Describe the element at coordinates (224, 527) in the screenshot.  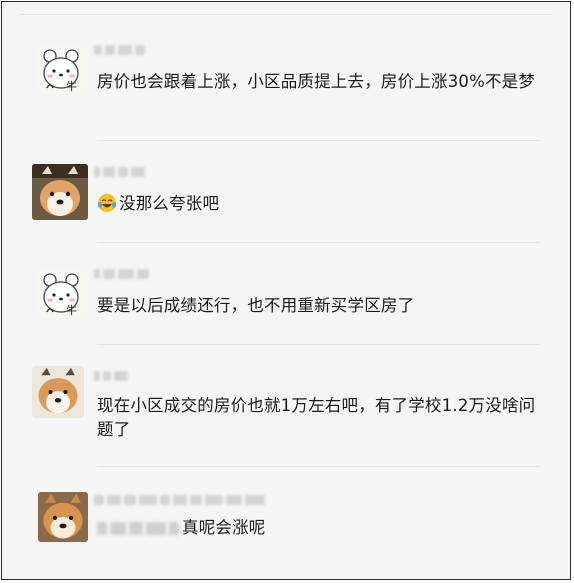
I see `comment-text: 真呢会涨呢` at that location.